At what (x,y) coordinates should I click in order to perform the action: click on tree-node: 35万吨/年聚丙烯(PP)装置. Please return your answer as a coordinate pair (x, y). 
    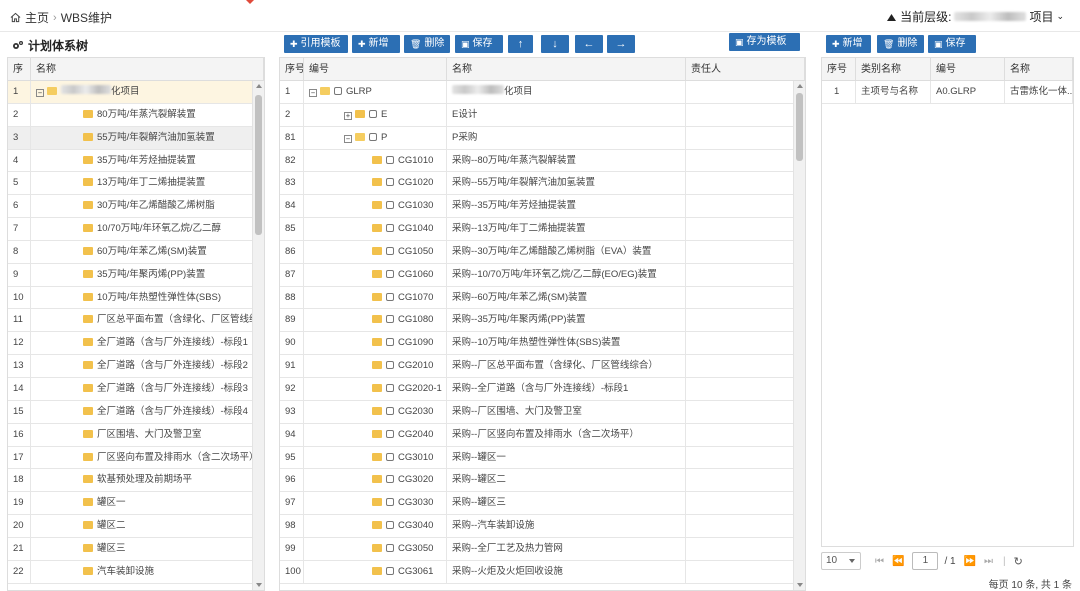
    Looking at the image, I should click on (147, 274).